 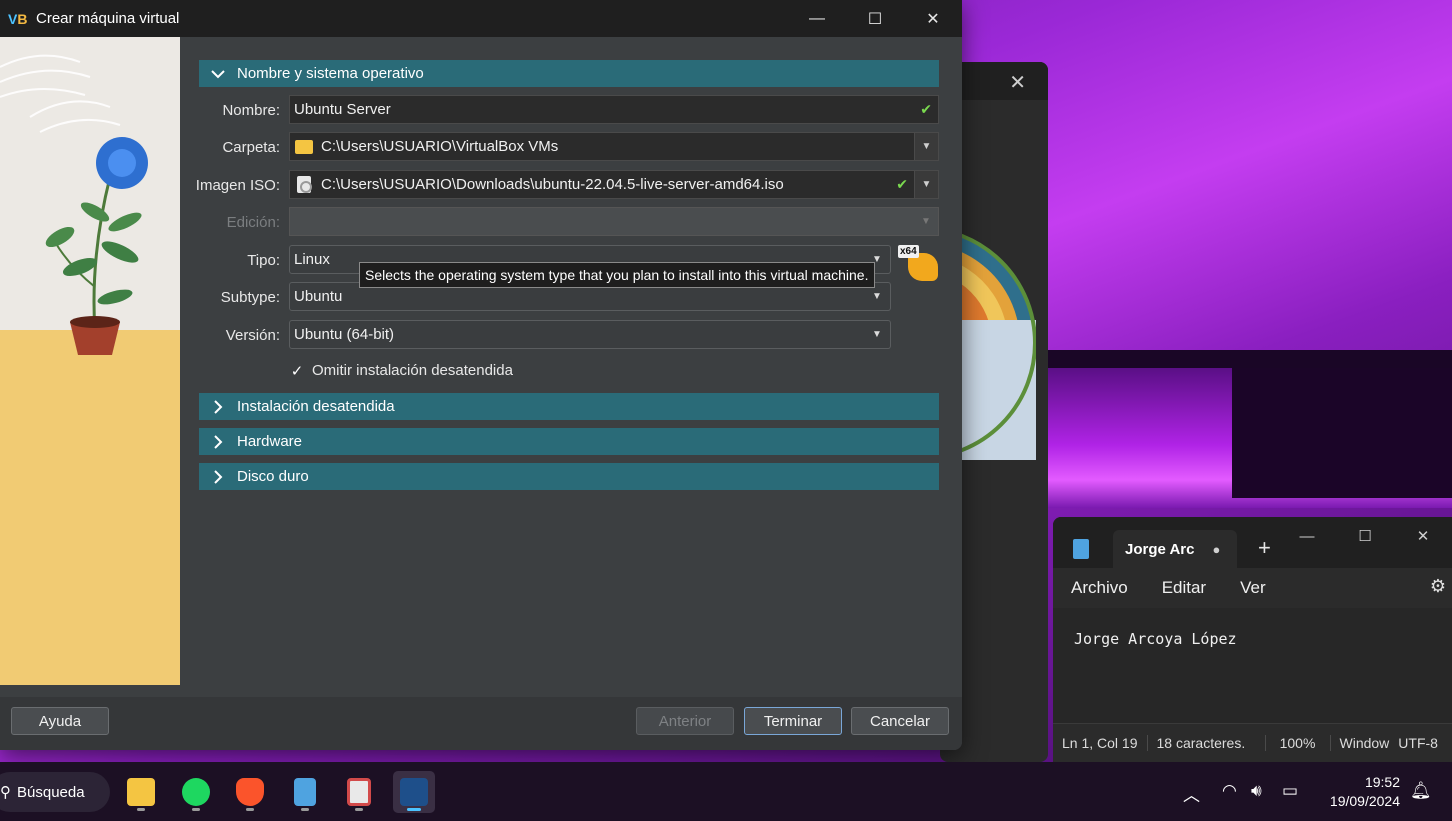 I want to click on minimize-icon: —, so click(x=1307, y=536).